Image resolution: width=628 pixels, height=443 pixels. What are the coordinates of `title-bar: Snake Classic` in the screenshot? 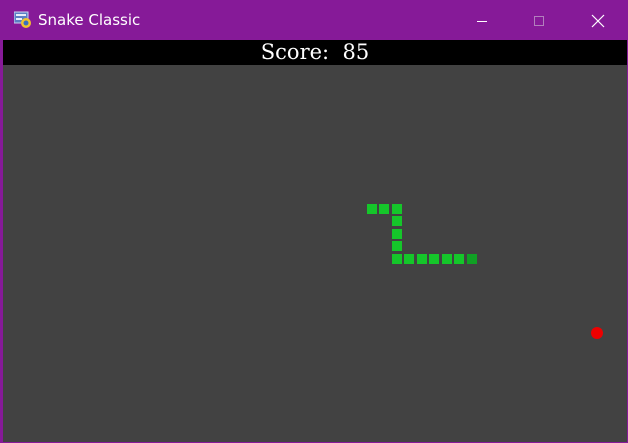 It's located at (314, 20).